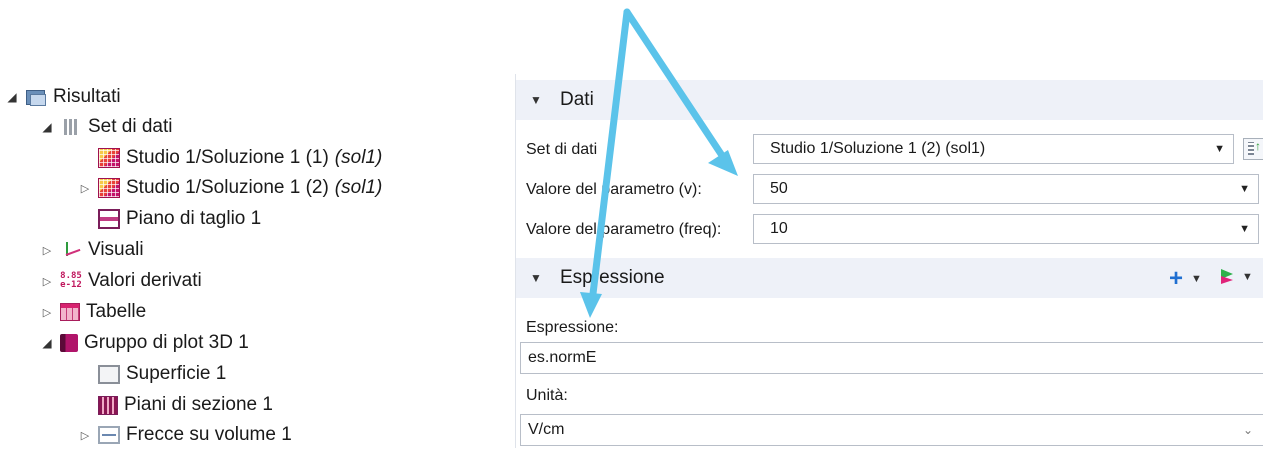  I want to click on tree-item-piano-di-taglio: Piano di taglio 1, so click(169, 219).